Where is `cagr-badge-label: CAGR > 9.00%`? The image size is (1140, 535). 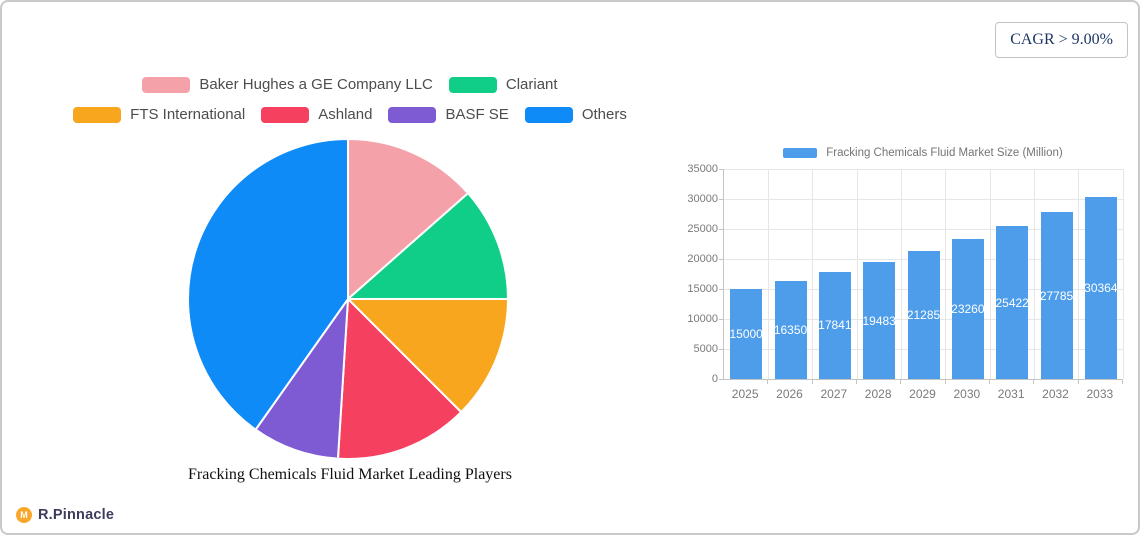 cagr-badge-label: CAGR > 9.00% is located at coordinates (1061, 39).